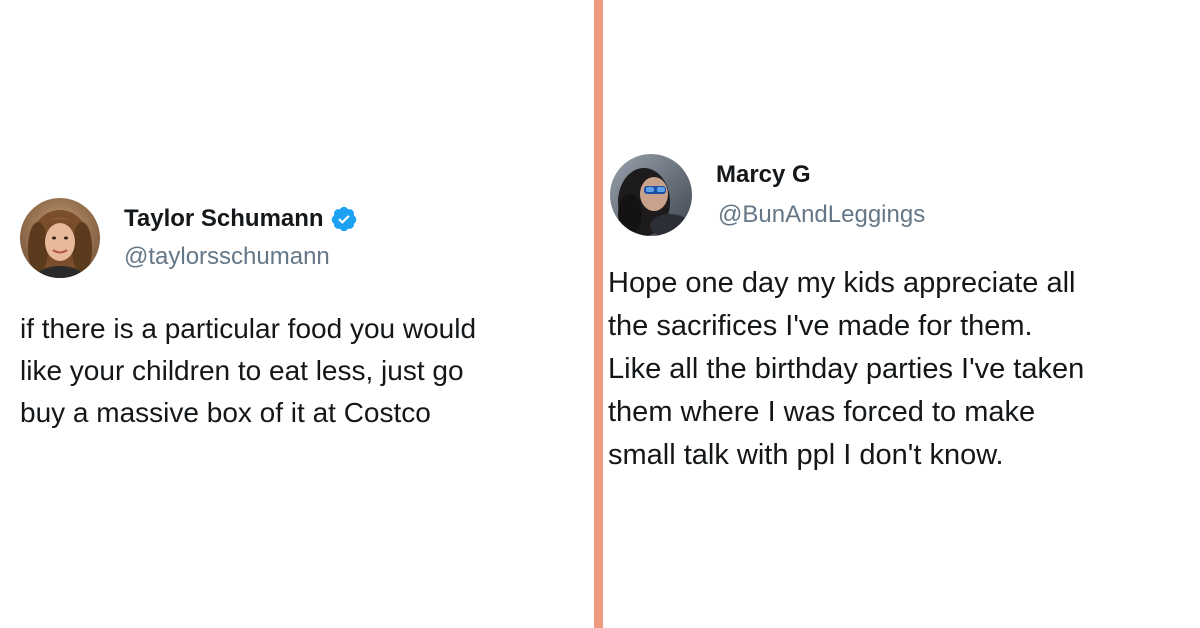 Image resolution: width=1200 pixels, height=628 pixels. What do you see at coordinates (598, 314) in the screenshot?
I see `divider` at bounding box center [598, 314].